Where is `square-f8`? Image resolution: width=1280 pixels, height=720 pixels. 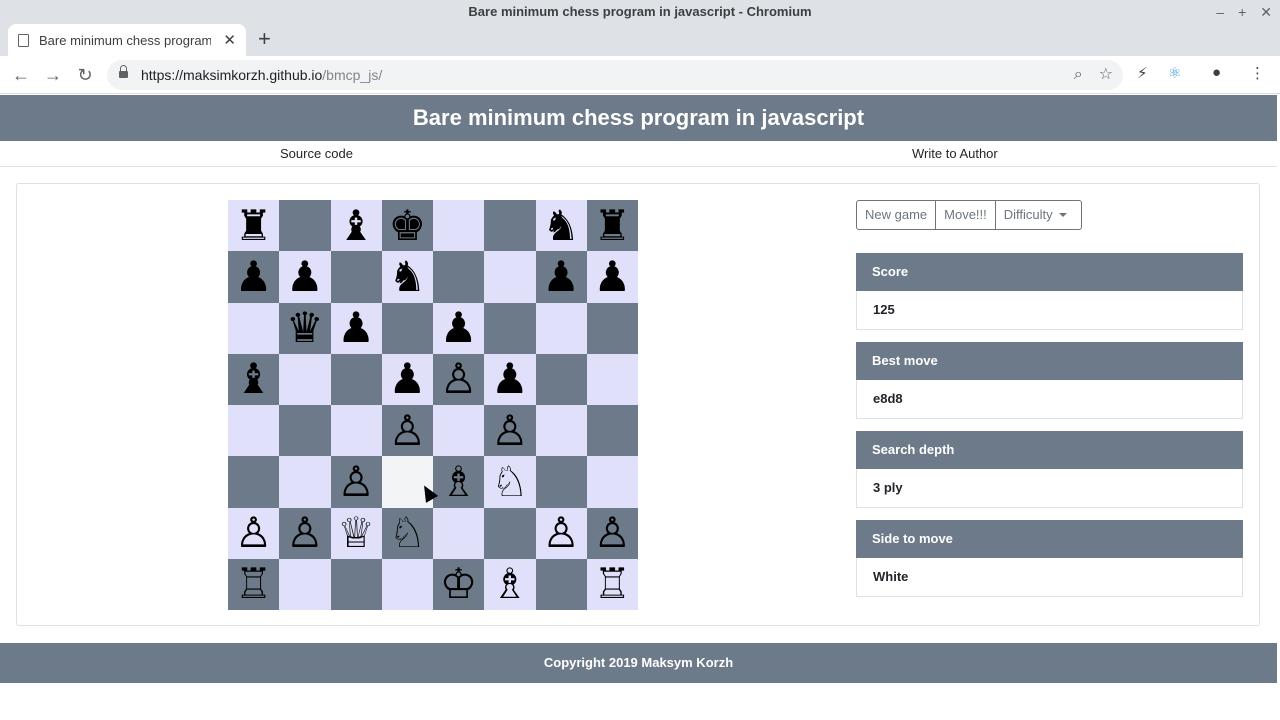 square-f8 is located at coordinates (510, 226).